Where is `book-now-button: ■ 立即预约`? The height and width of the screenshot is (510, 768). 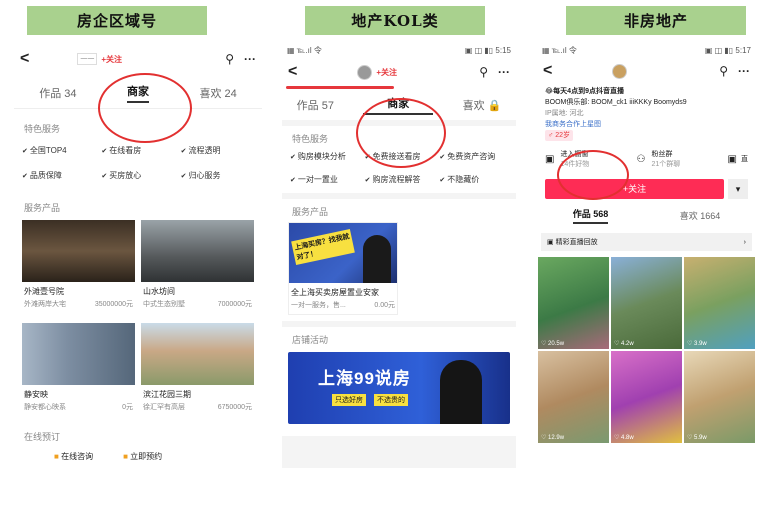
book-now-button: ■ 立即预约 is located at coordinates (142, 456).